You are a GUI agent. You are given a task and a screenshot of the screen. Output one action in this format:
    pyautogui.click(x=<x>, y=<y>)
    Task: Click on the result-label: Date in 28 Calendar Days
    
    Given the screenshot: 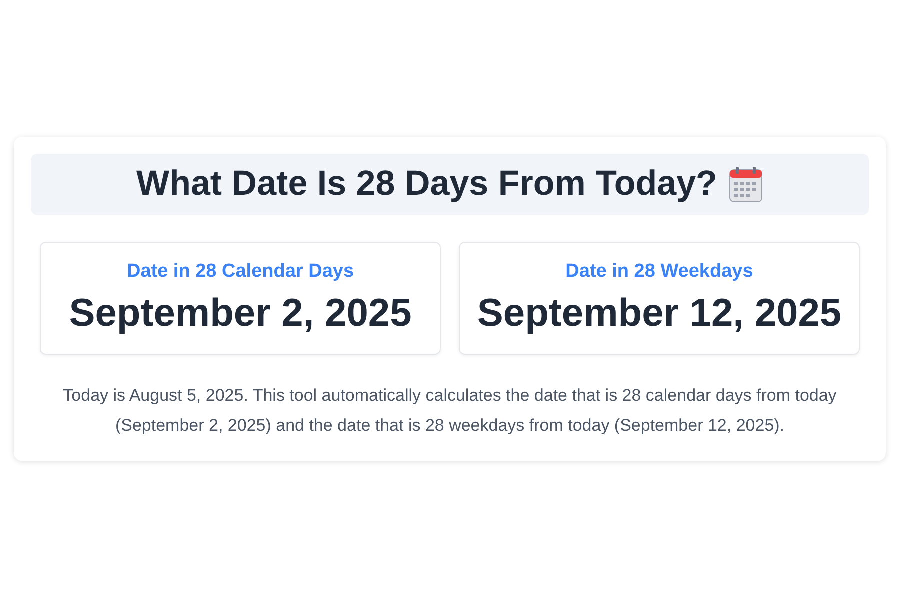 What is the action you would take?
    pyautogui.click(x=240, y=272)
    